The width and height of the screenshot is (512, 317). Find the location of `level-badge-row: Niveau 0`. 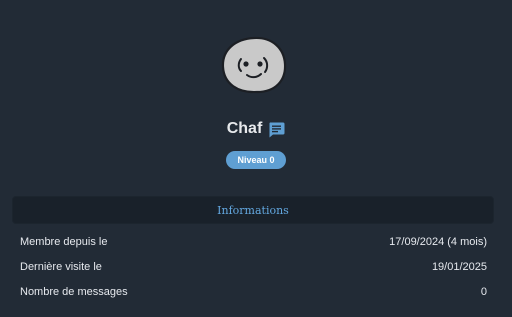

level-badge-row: Niveau 0 is located at coordinates (256, 160).